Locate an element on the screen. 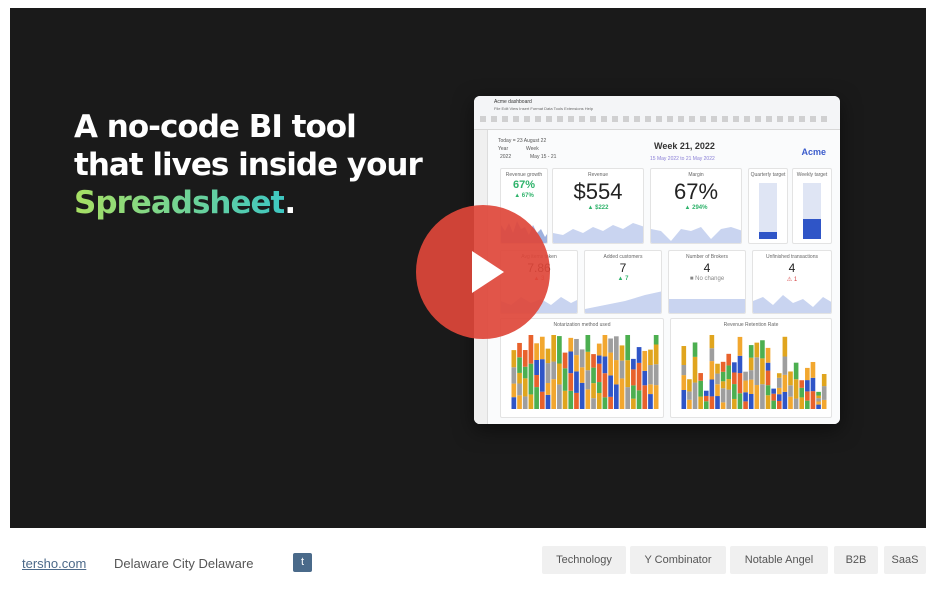 This screenshot has height=590, width=926. card-delta: ▲ 294% is located at coordinates (696, 208).